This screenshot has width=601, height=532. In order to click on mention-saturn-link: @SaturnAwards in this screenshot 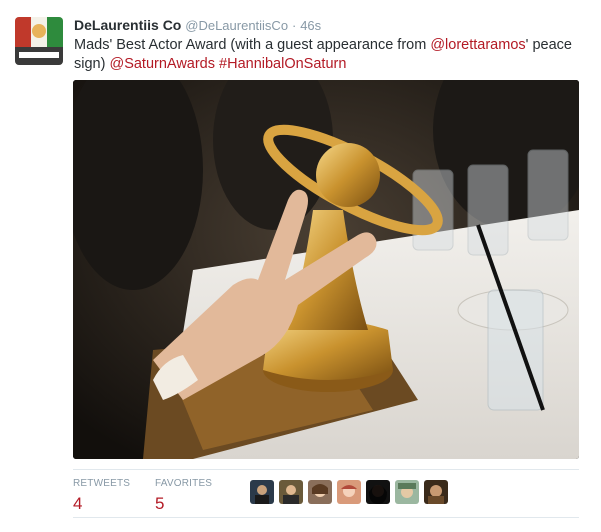, I will do `click(162, 64)`.